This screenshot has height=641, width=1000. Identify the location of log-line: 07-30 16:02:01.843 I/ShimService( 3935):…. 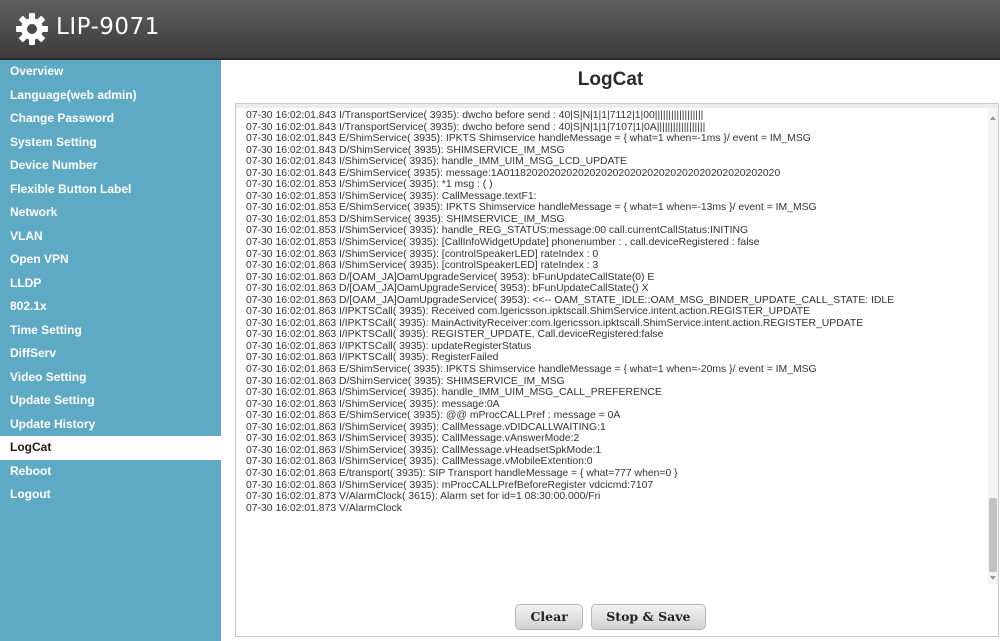
(436, 162).